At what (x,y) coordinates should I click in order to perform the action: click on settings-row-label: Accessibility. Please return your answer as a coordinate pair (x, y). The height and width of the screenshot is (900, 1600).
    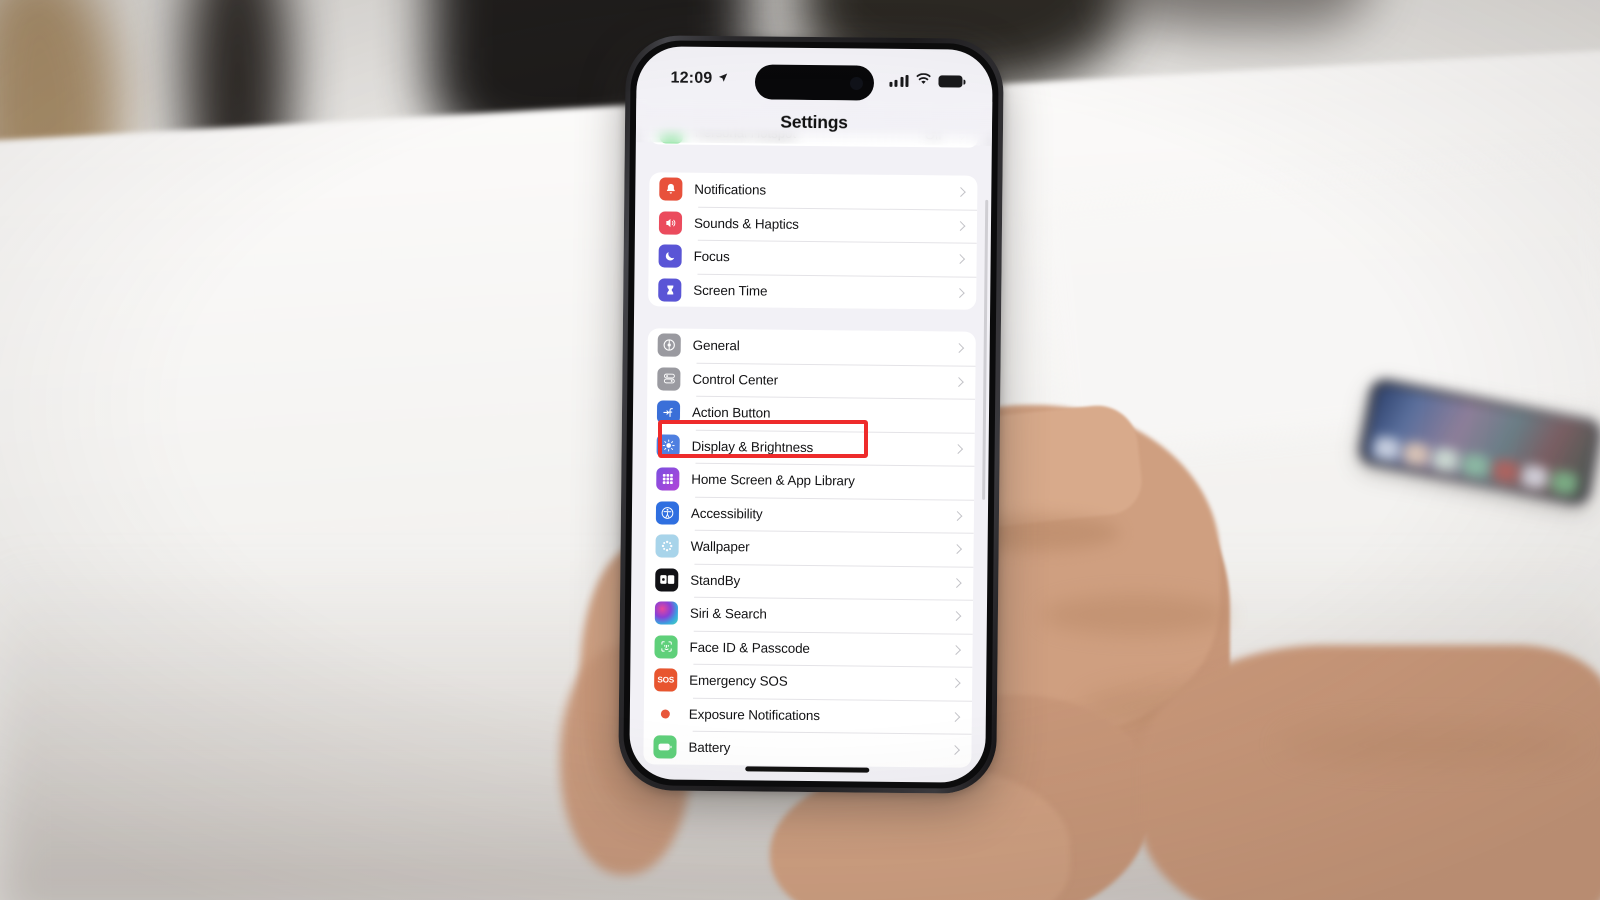
    Looking at the image, I should click on (726, 513).